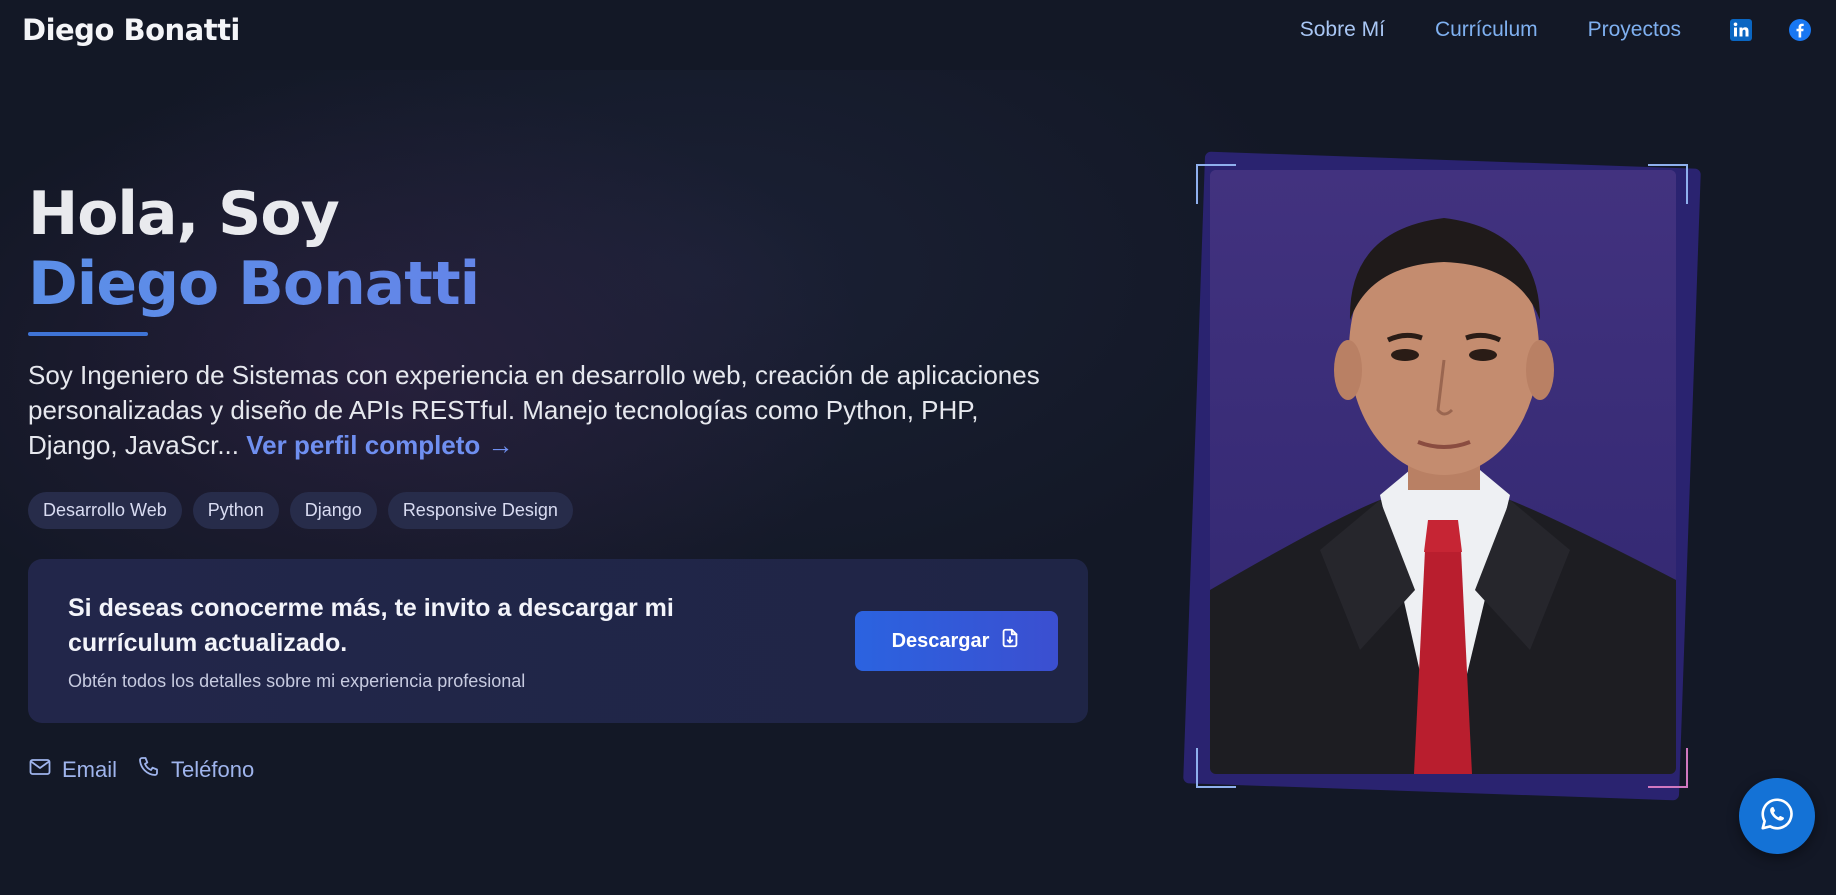  Describe the element at coordinates (235, 510) in the screenshot. I see `tag-python: Python` at that location.